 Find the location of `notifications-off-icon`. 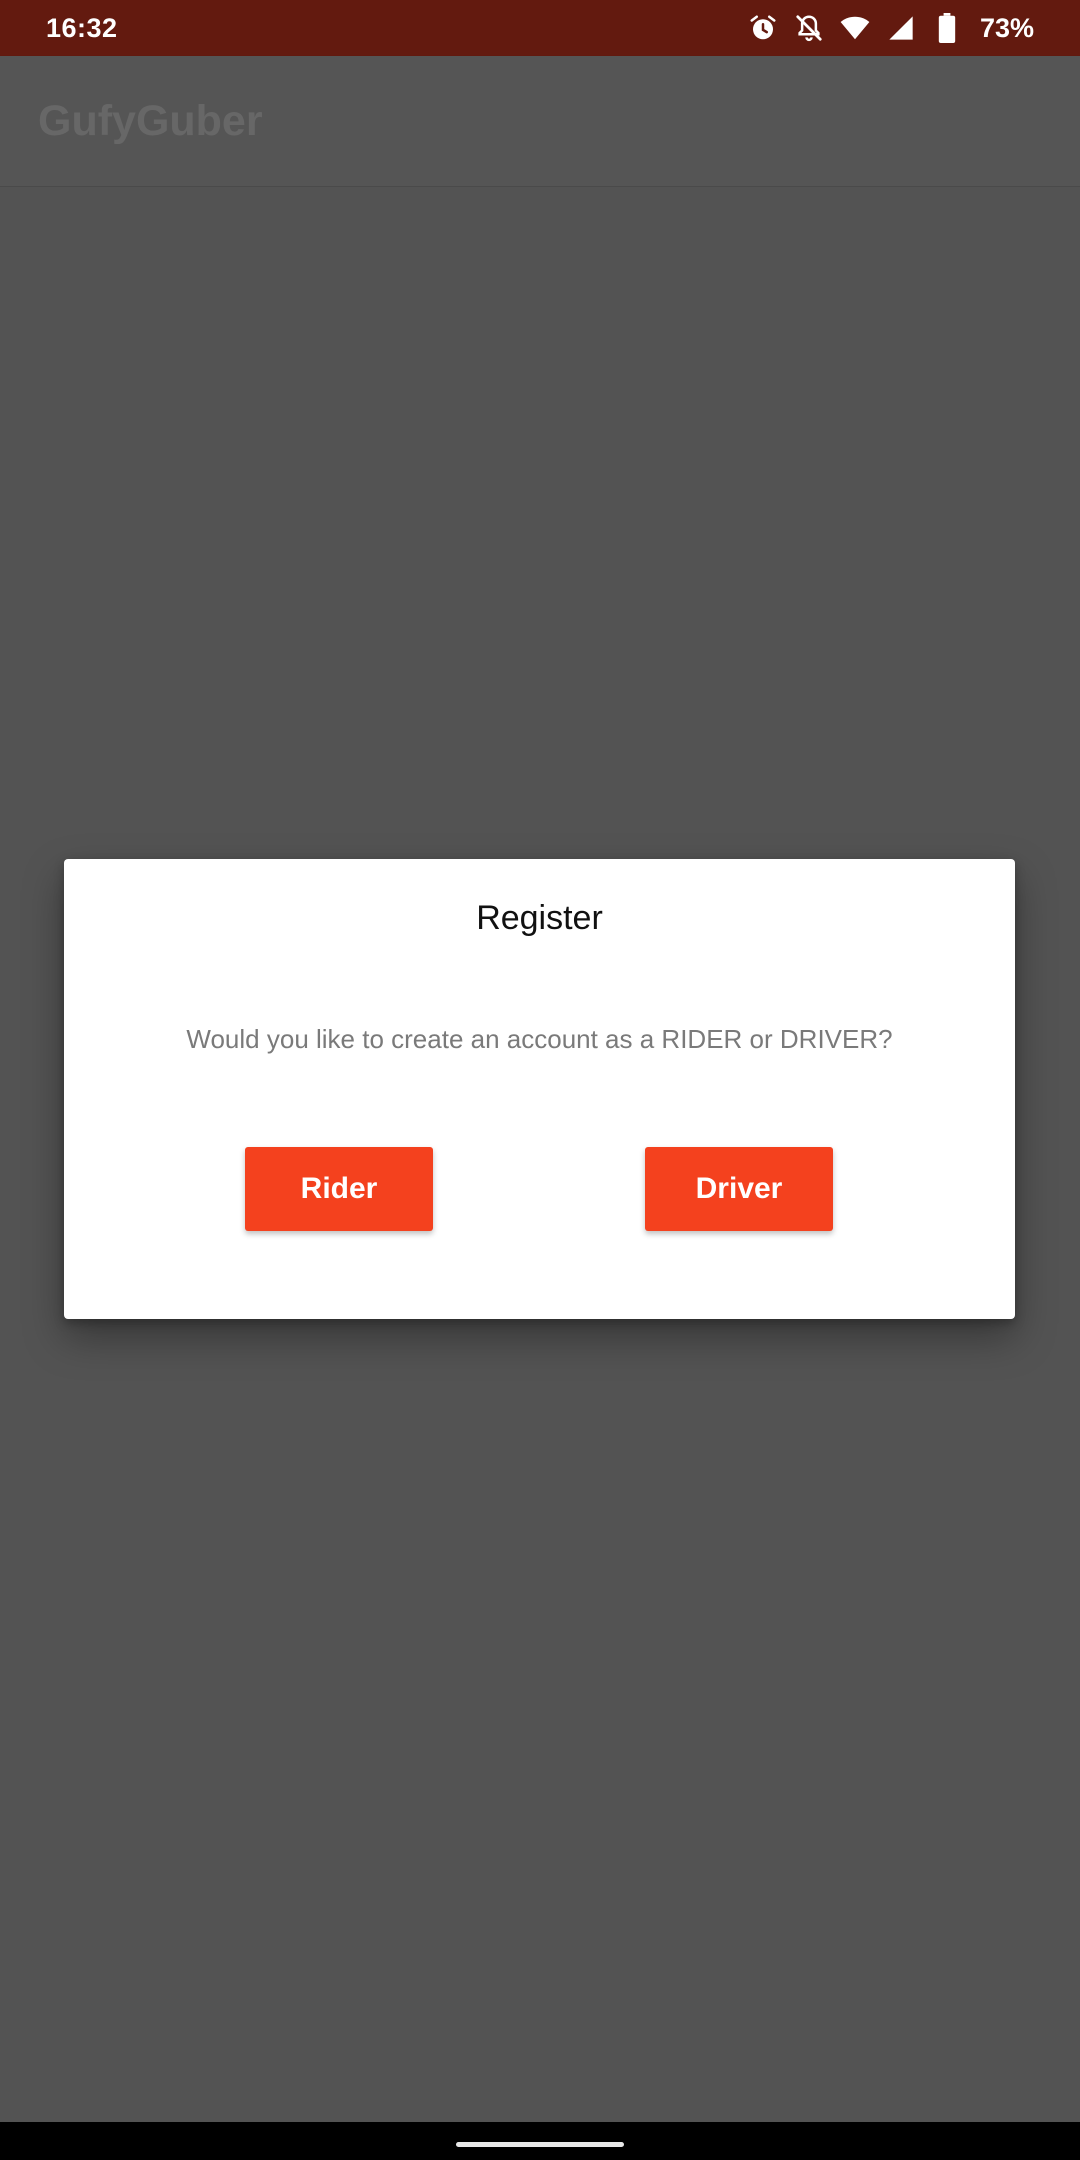

notifications-off-icon is located at coordinates (809, 28).